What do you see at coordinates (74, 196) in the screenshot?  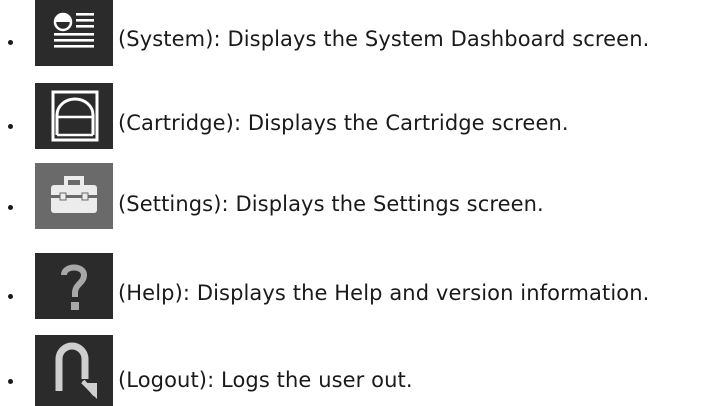 I see `toolbox-icon` at bounding box center [74, 196].